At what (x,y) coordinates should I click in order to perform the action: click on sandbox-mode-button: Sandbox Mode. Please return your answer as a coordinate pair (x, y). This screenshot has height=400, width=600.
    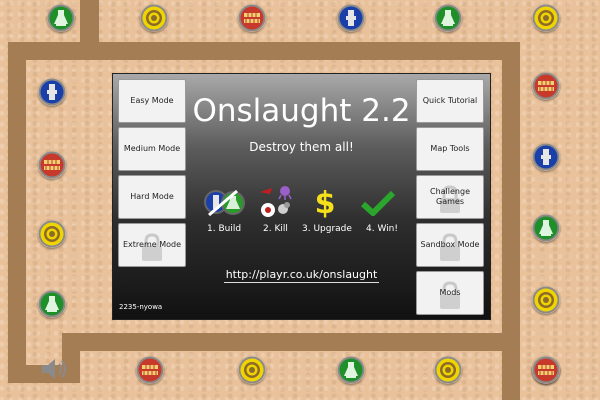
    Looking at the image, I should click on (450, 245).